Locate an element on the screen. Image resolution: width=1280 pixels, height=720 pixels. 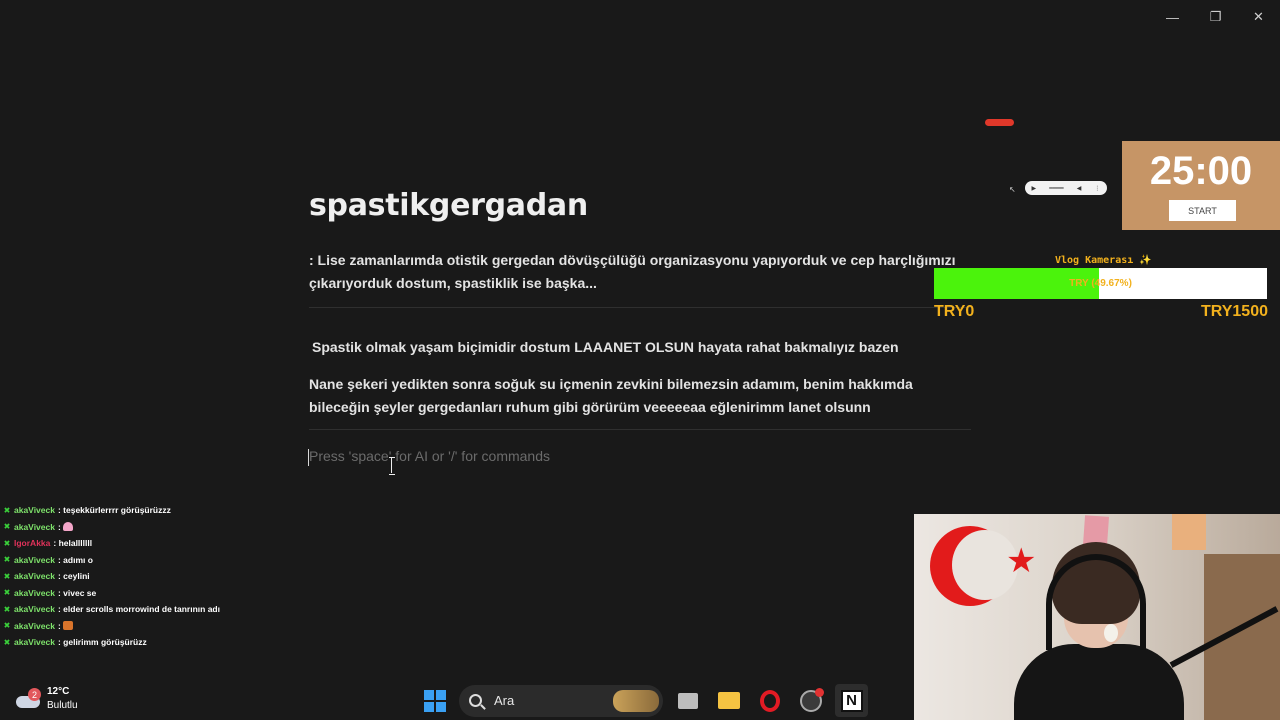
chat-message: ✖ akaViveck: vivec se is located at coordinates (153, 593).